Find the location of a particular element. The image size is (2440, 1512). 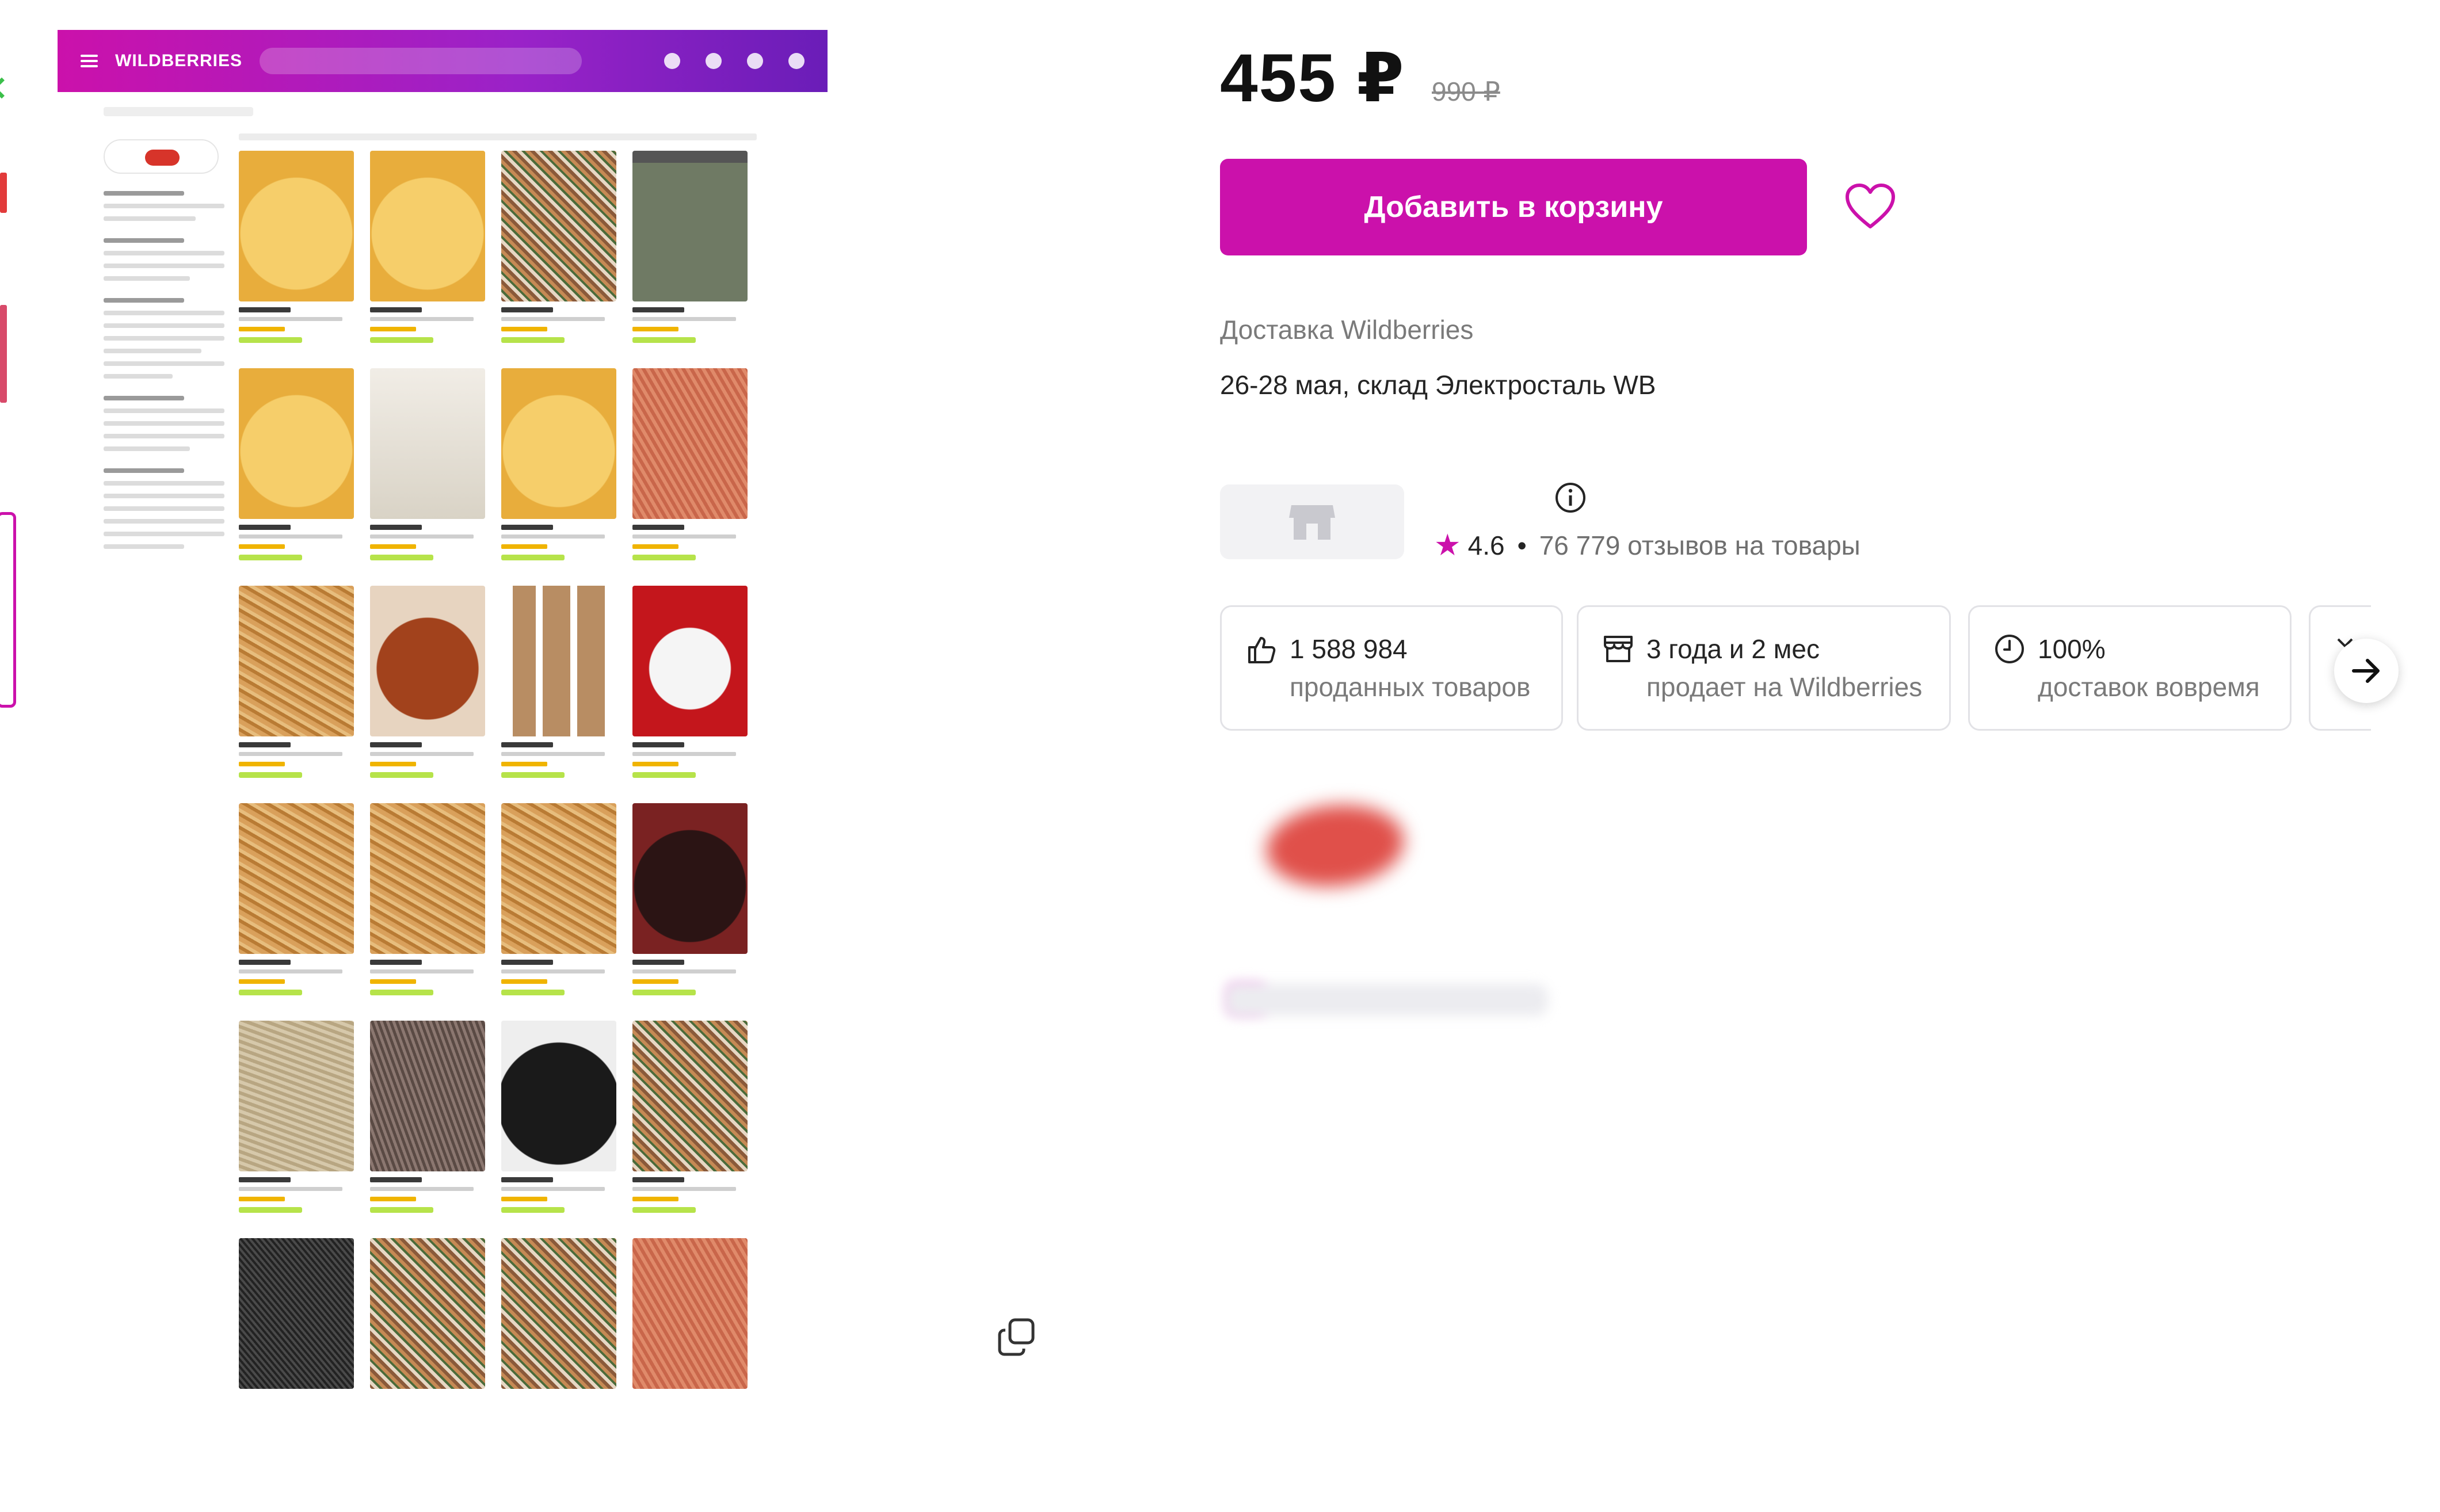

store-placeholder-icon is located at coordinates (1312, 522).